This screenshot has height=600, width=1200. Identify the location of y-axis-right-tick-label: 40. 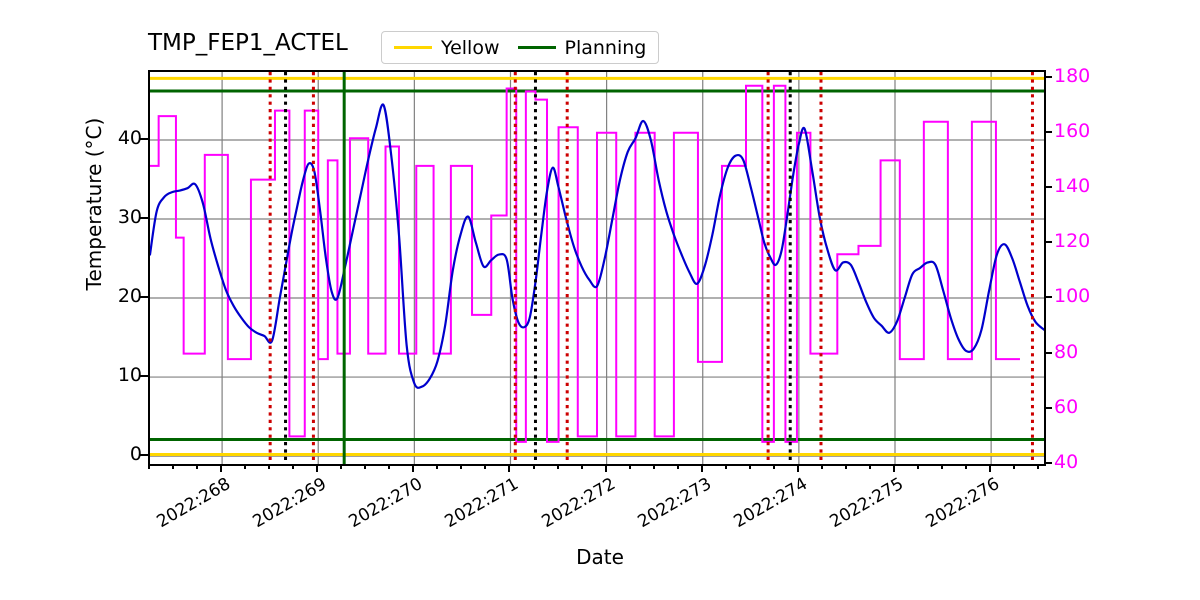
(1066, 462).